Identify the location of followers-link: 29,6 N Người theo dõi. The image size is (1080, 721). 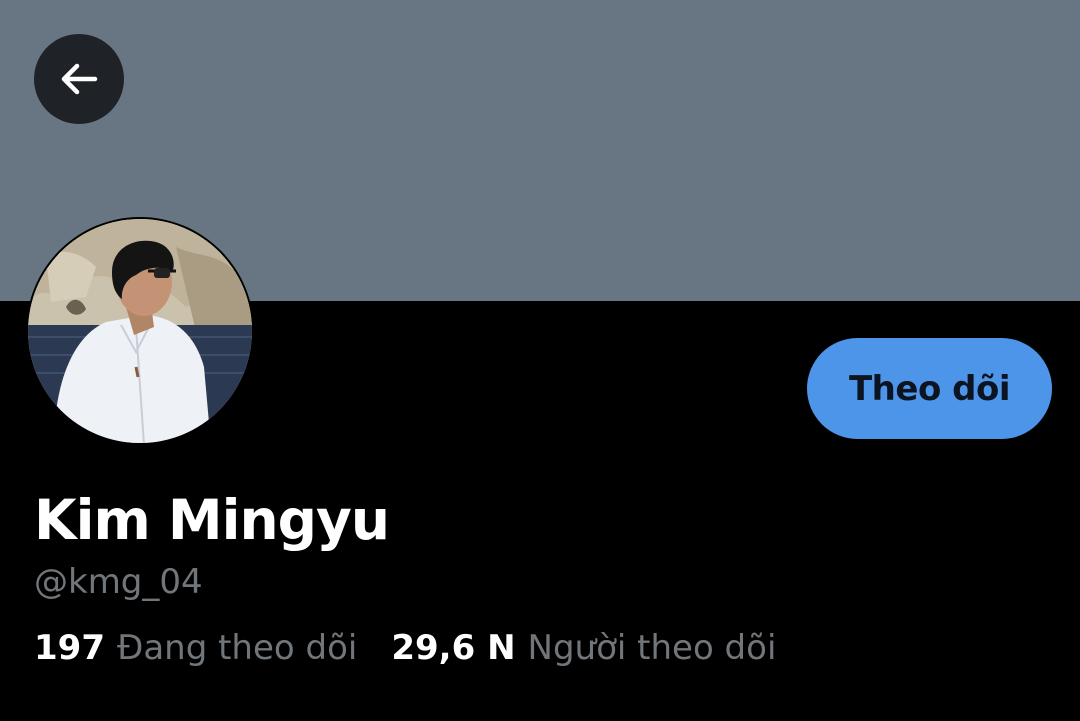
(583, 648).